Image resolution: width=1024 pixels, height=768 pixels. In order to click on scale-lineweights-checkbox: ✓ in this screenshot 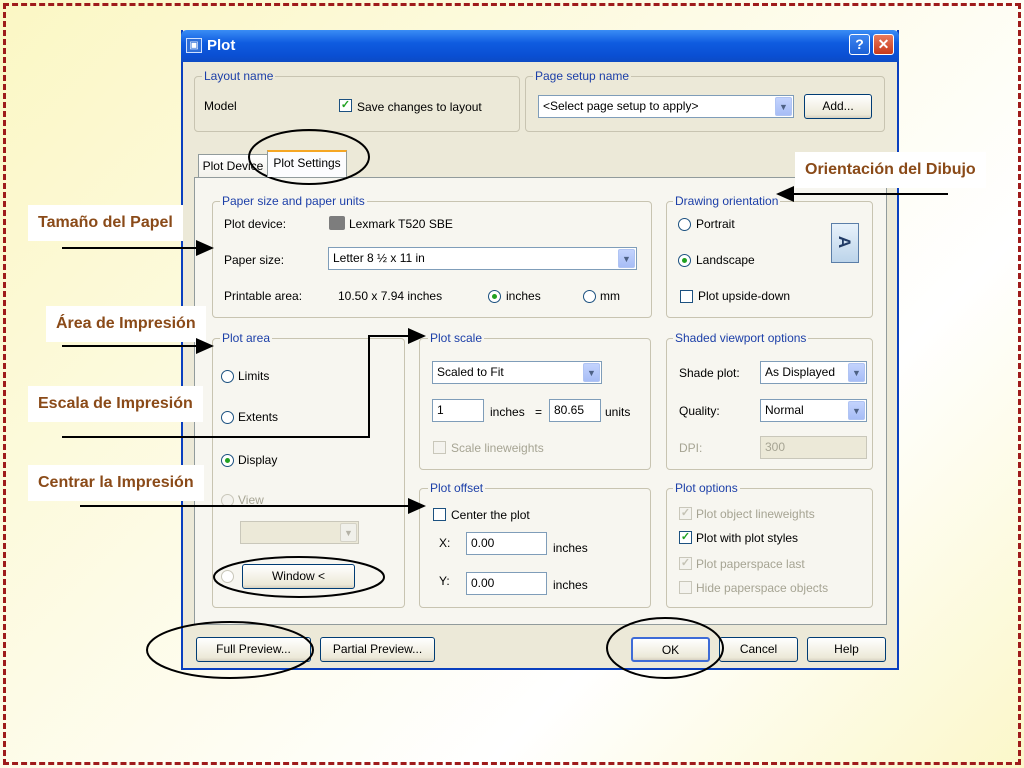, I will do `click(439, 447)`.